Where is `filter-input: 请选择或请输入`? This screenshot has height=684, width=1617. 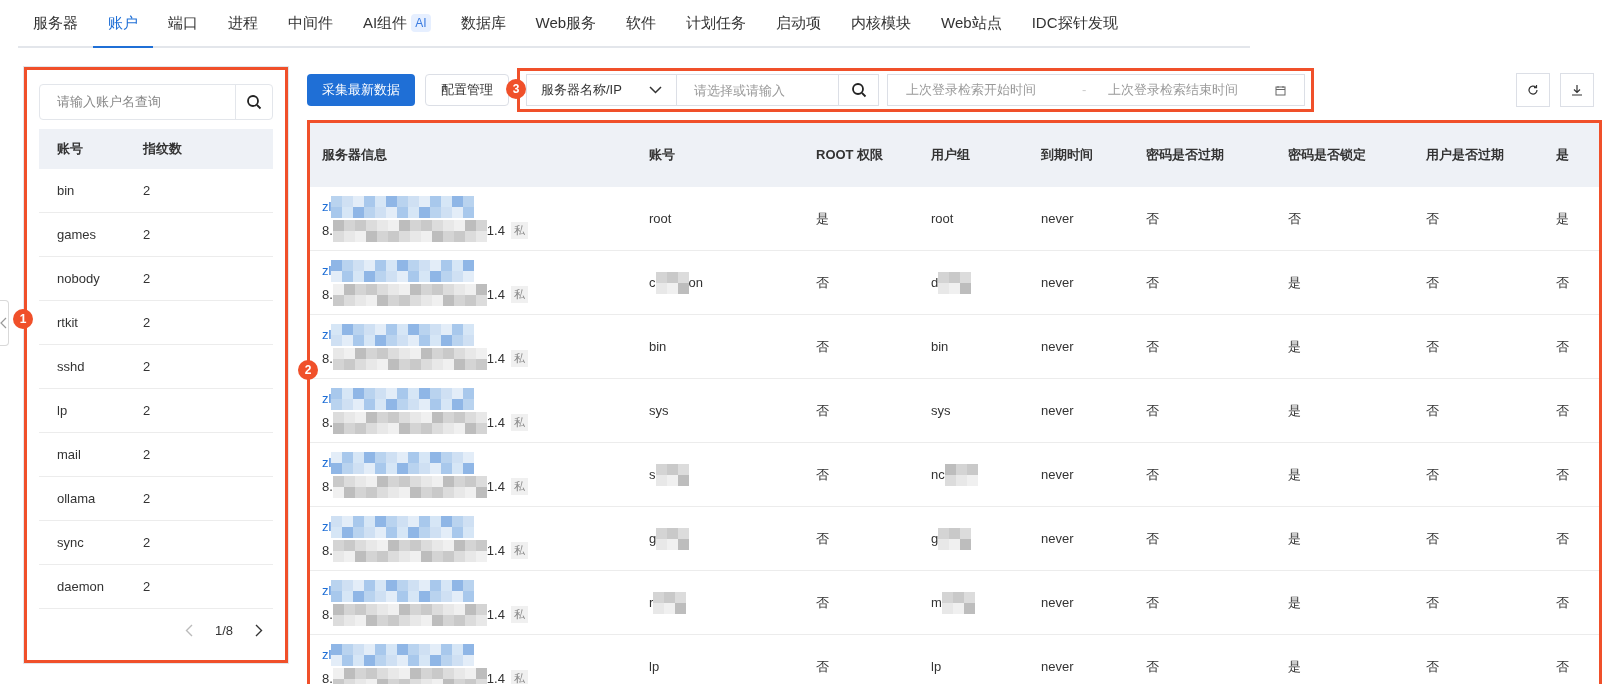 filter-input: 请选择或请输入 is located at coordinates (757, 90).